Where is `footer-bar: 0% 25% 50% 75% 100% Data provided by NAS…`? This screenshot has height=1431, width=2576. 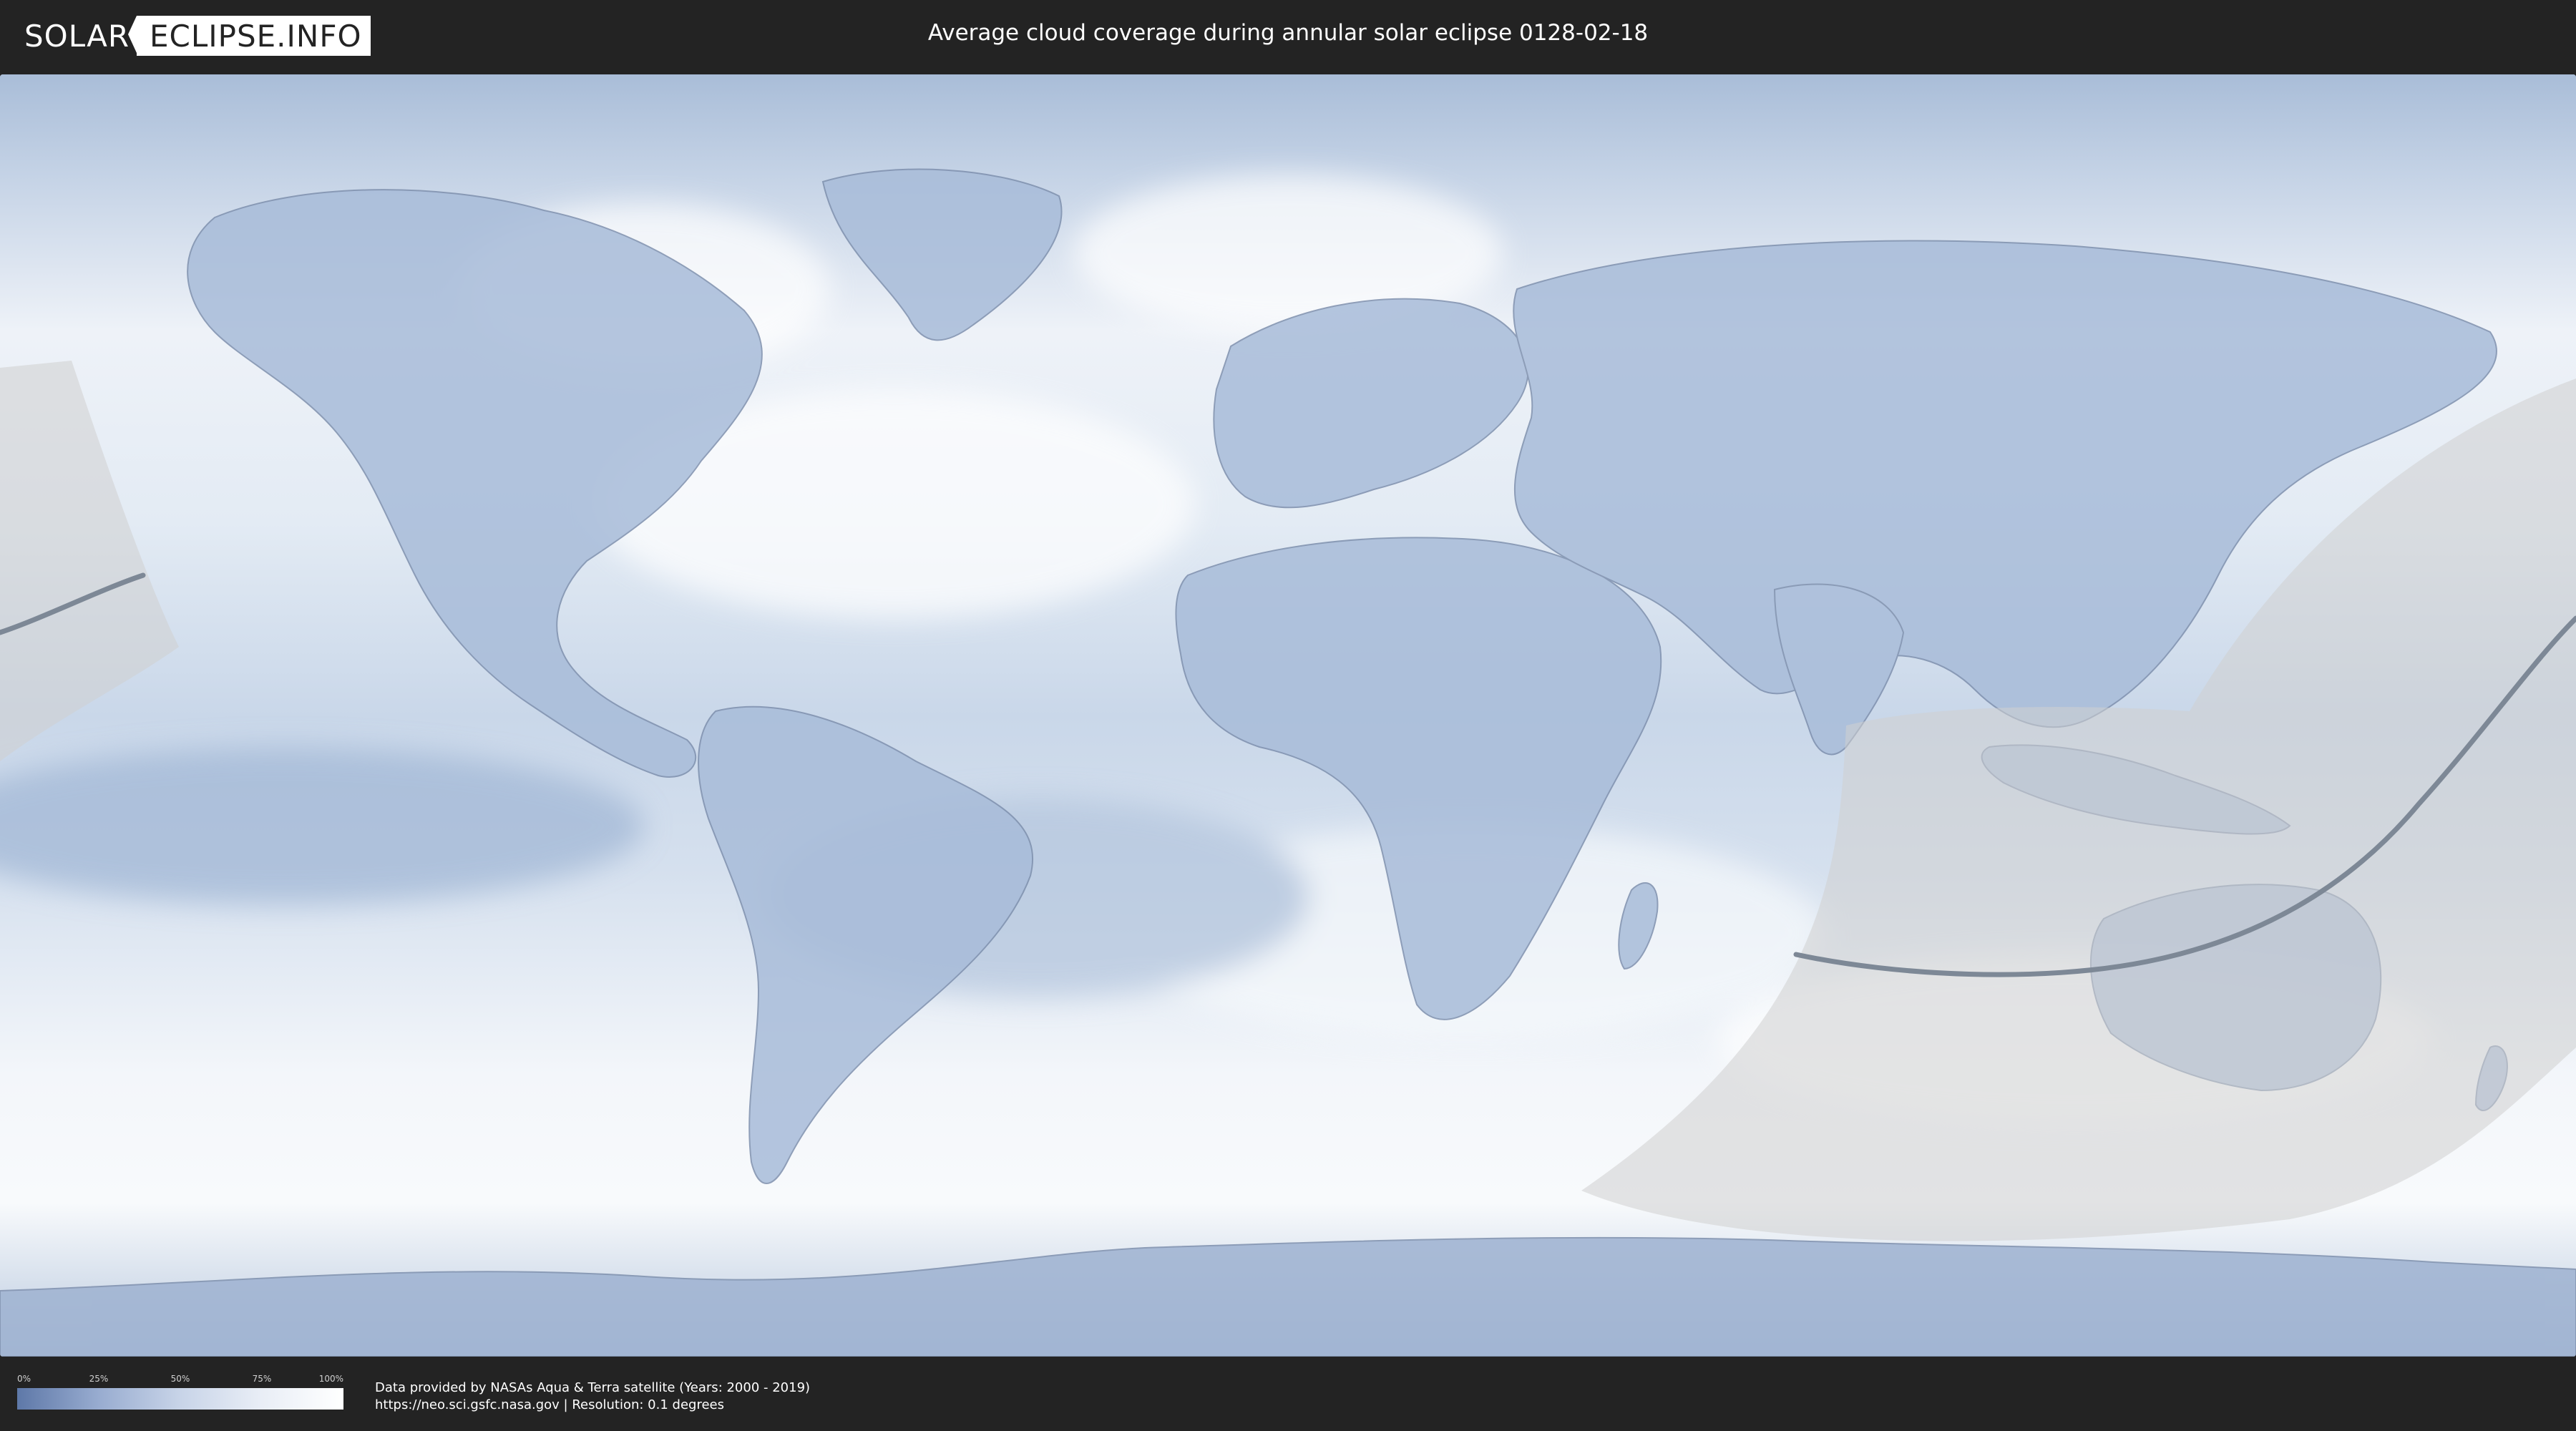
footer-bar: 0% 25% 50% 75% 100% Data provided by NAS… is located at coordinates (1288, 1395).